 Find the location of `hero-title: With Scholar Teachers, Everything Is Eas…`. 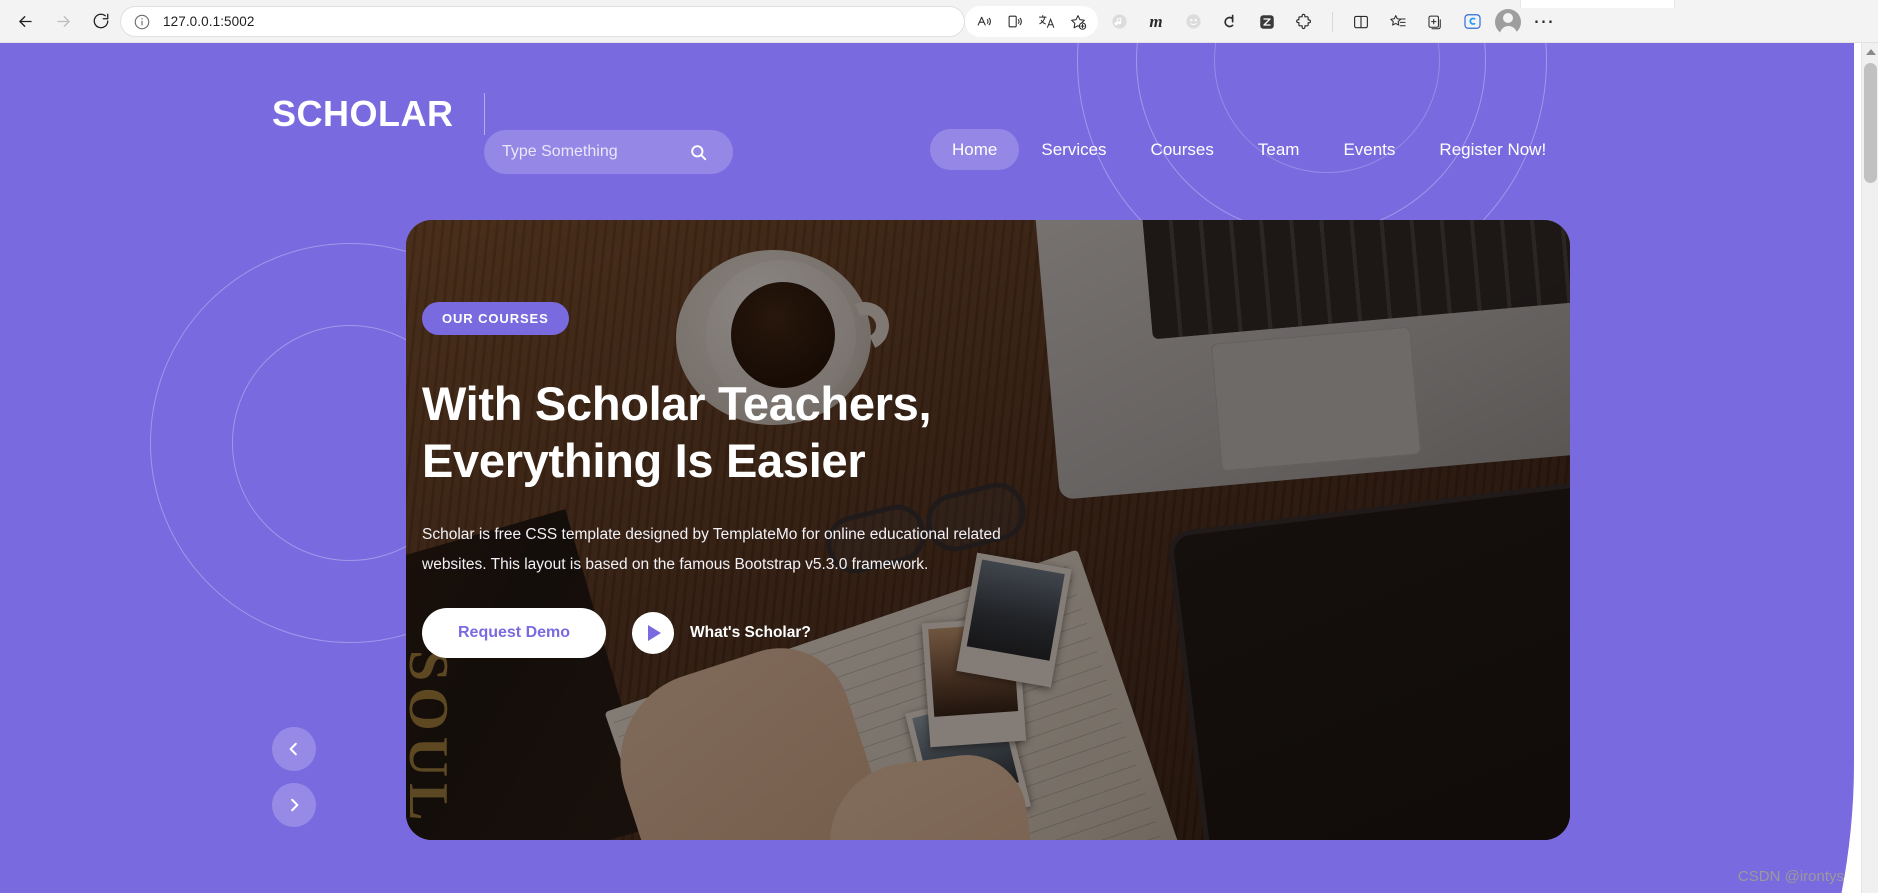

hero-title: With Scholar Teachers, Everything Is Eas… is located at coordinates (677, 432).